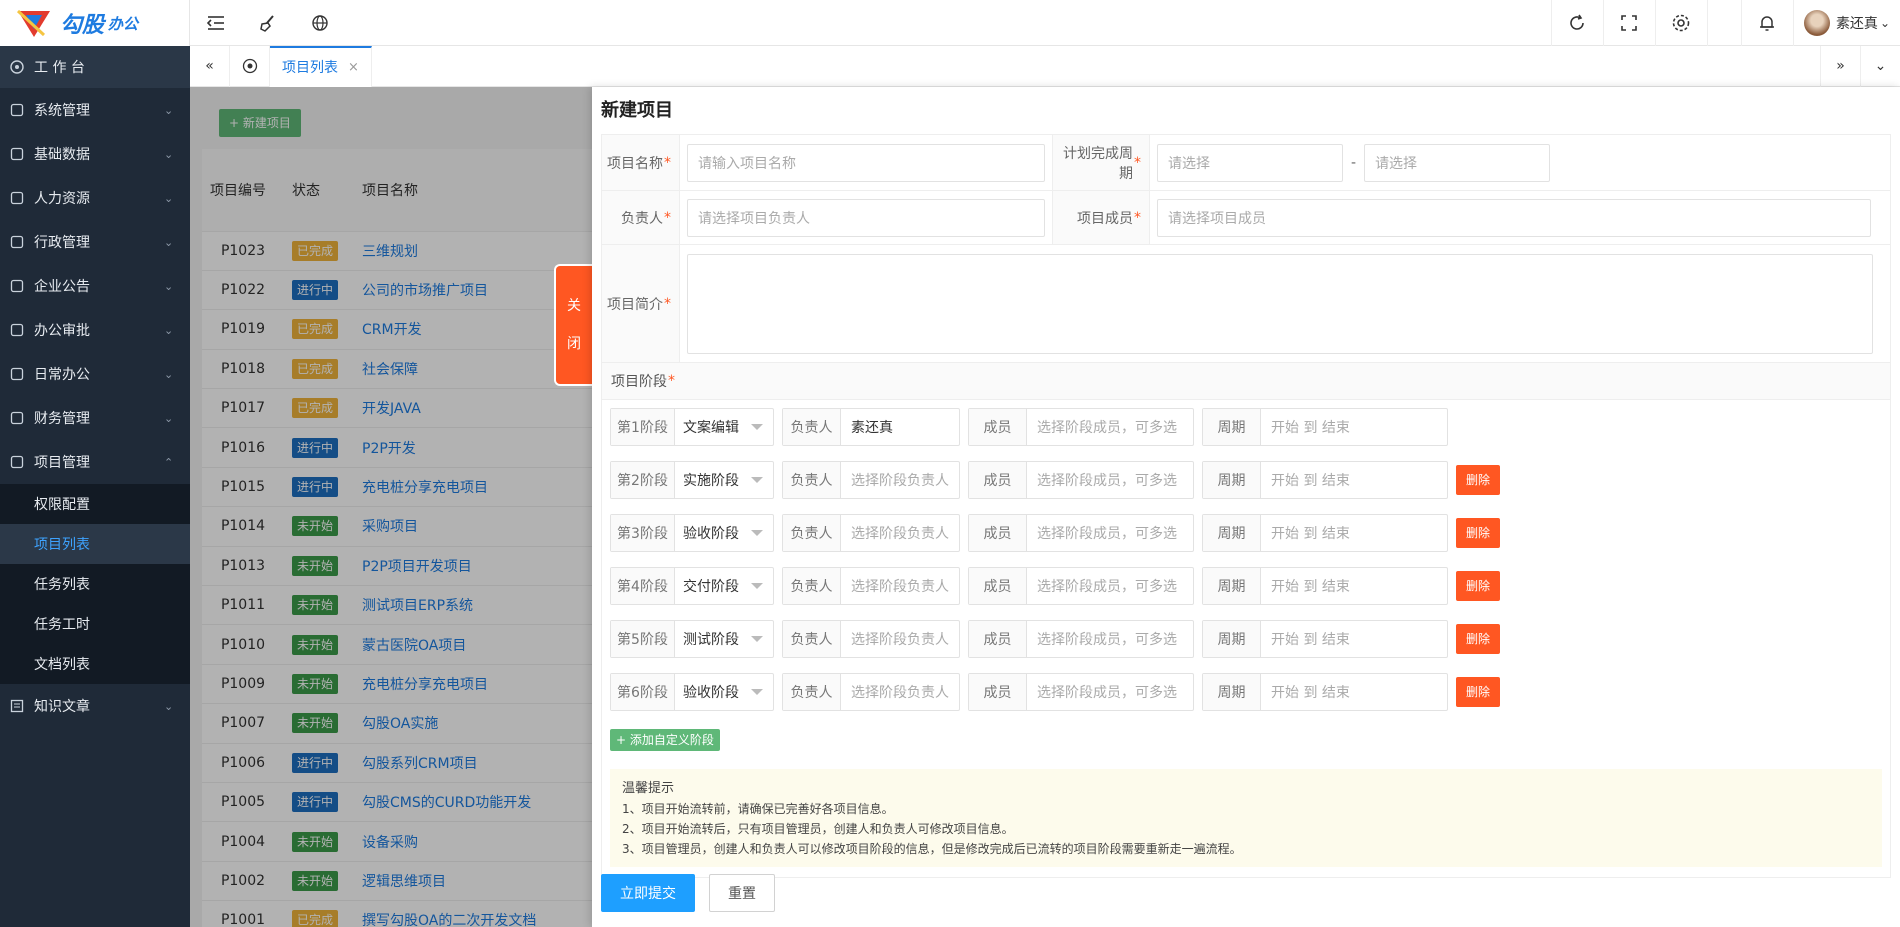 The height and width of the screenshot is (927, 1900). What do you see at coordinates (692, 480) in the screenshot?
I see `stage-select: 第2阶段 实施阶段` at bounding box center [692, 480].